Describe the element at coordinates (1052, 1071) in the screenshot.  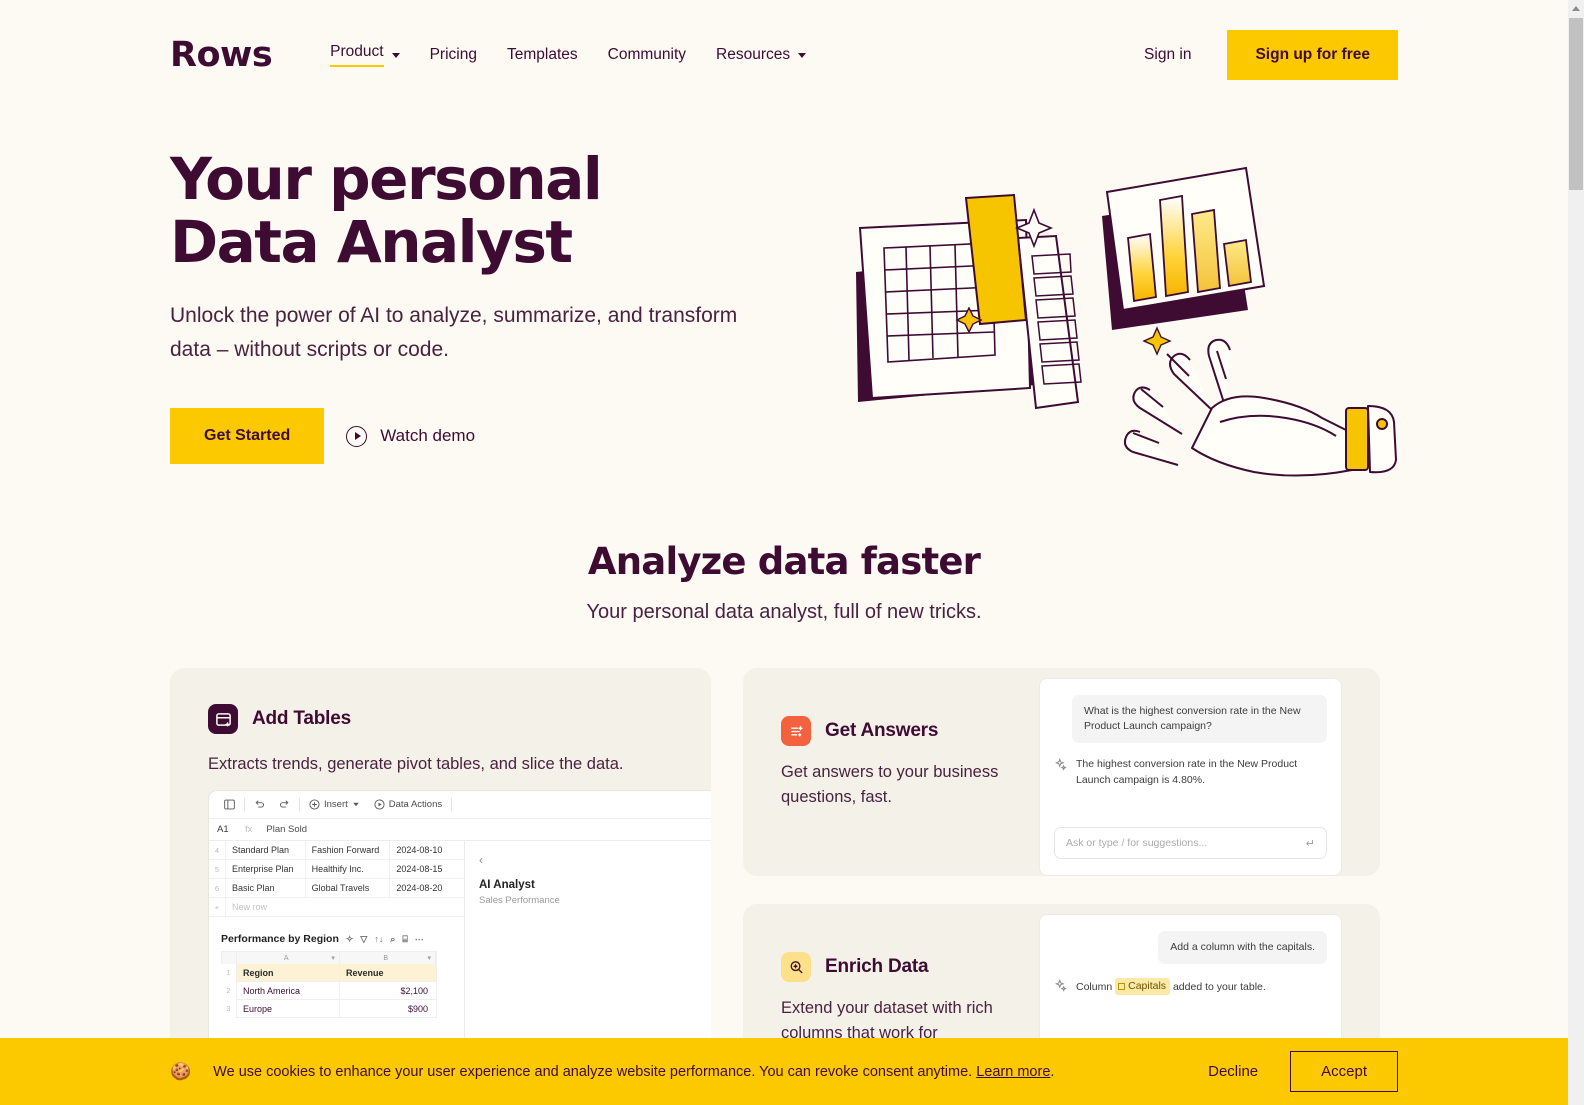
I see `cookie-period: .` at that location.